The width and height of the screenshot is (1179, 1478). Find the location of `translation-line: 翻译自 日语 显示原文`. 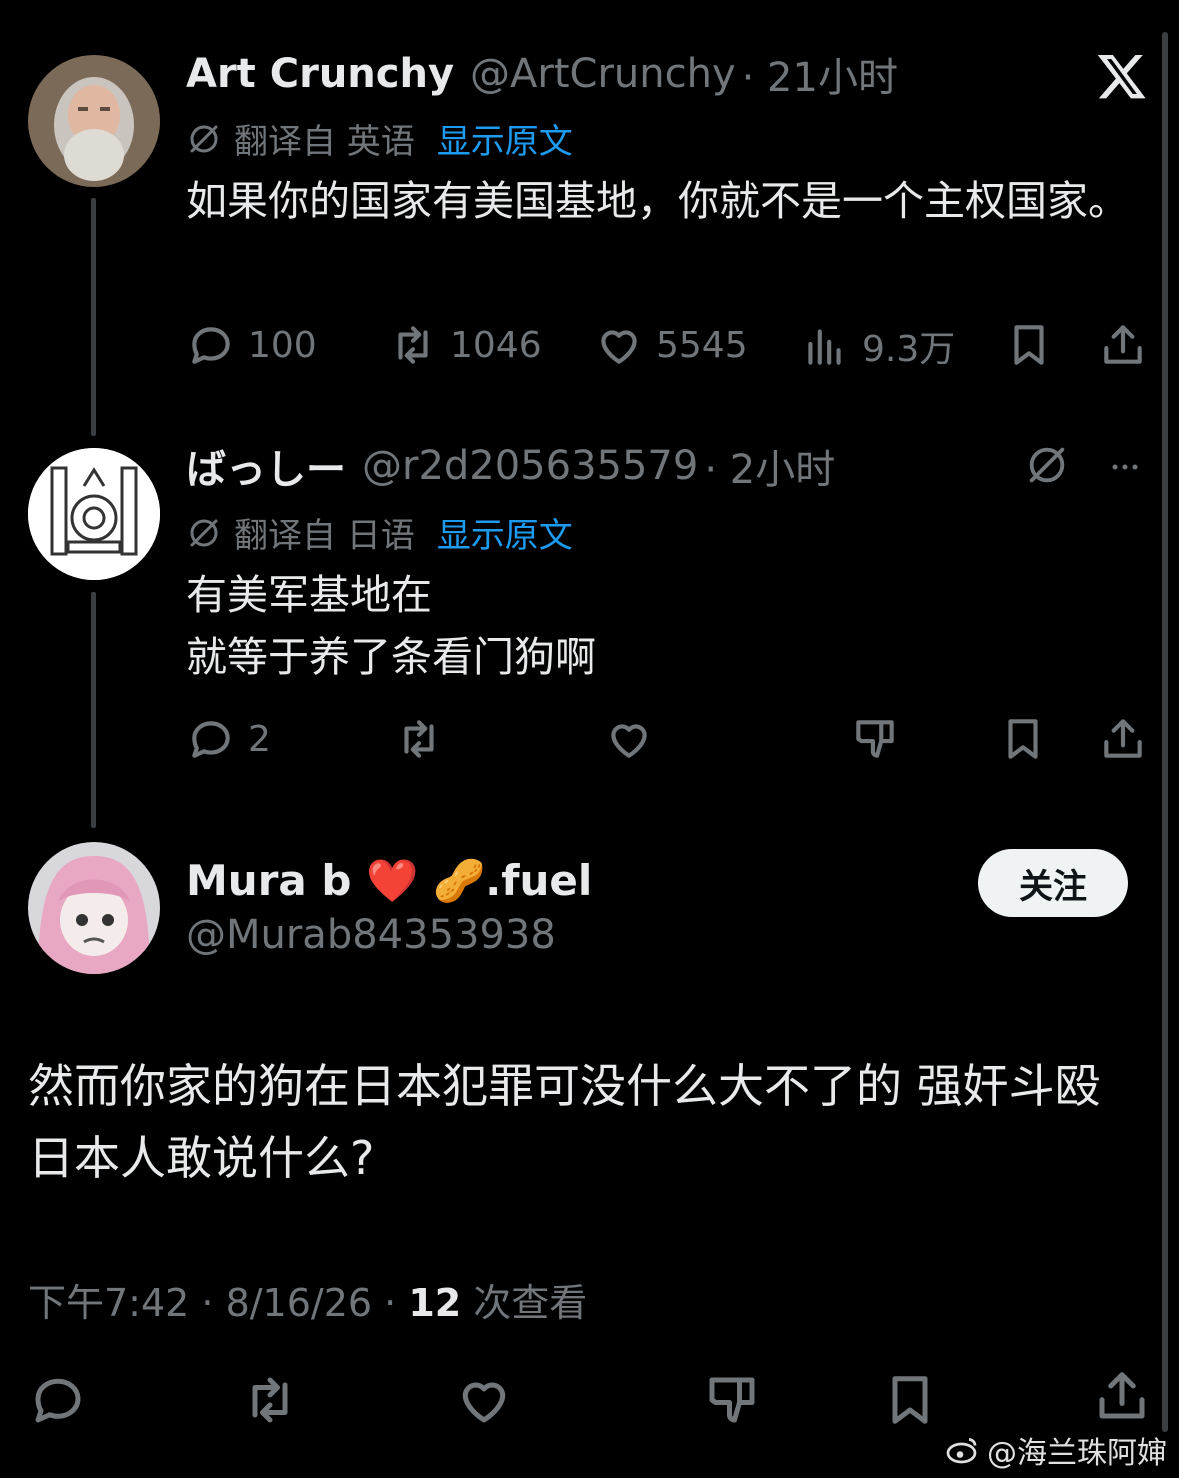

translation-line: 翻译自 日语 显示原文 is located at coordinates (379, 532).